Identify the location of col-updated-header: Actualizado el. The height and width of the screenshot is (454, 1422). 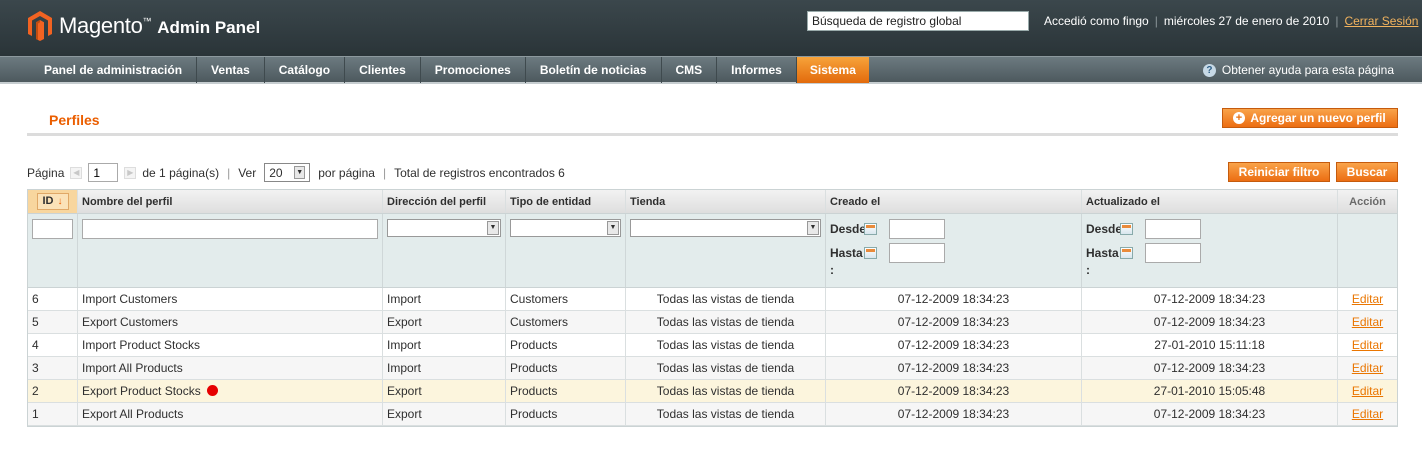
(1210, 201).